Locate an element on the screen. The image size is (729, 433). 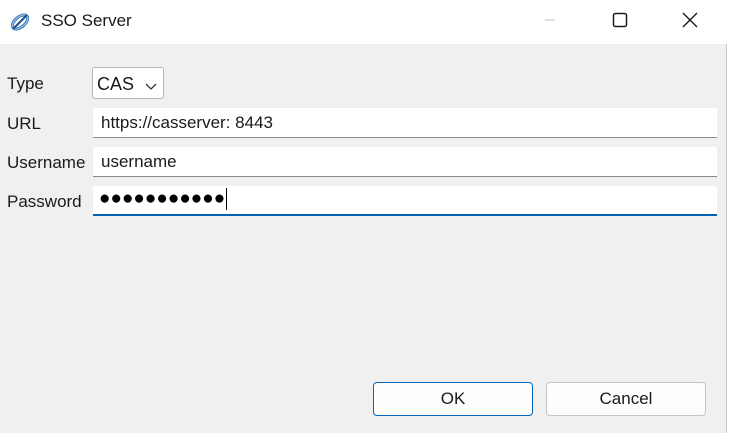
url-label: URL is located at coordinates (24, 123).